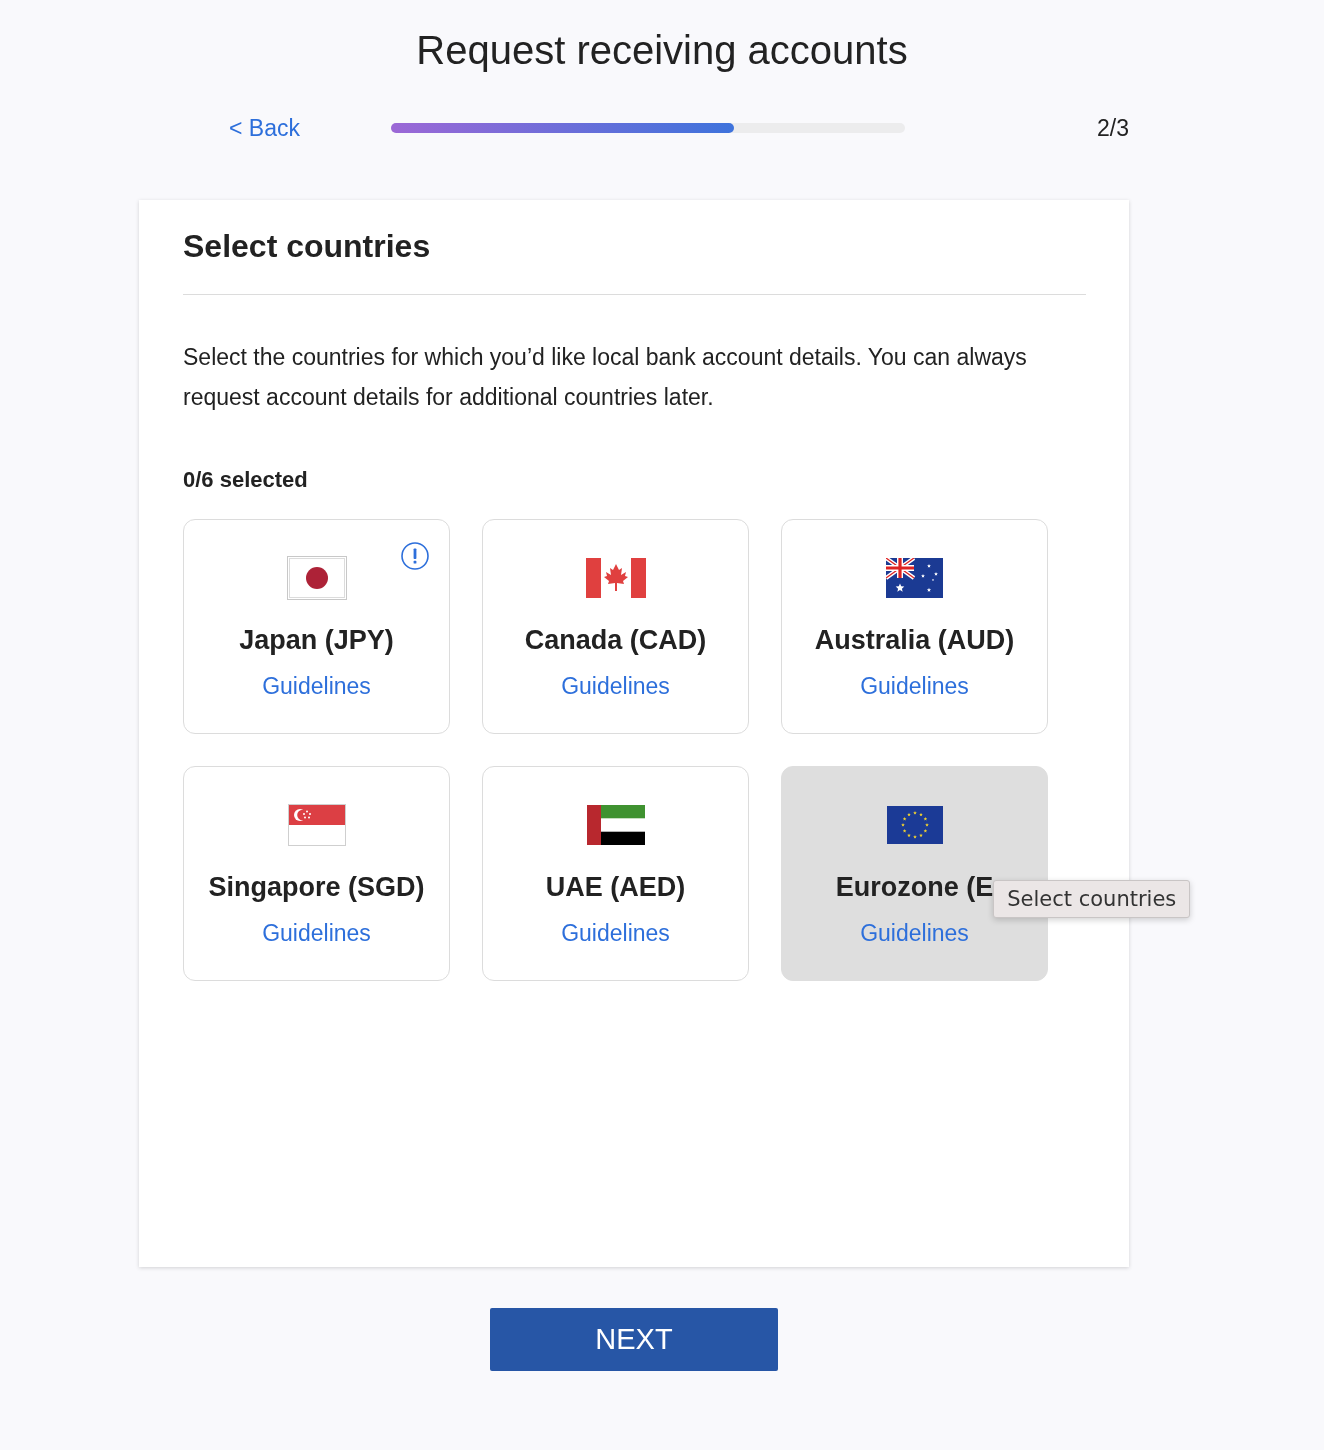 The height and width of the screenshot is (1450, 1324). What do you see at coordinates (316, 825) in the screenshot?
I see `singapore-flag-icon` at bounding box center [316, 825].